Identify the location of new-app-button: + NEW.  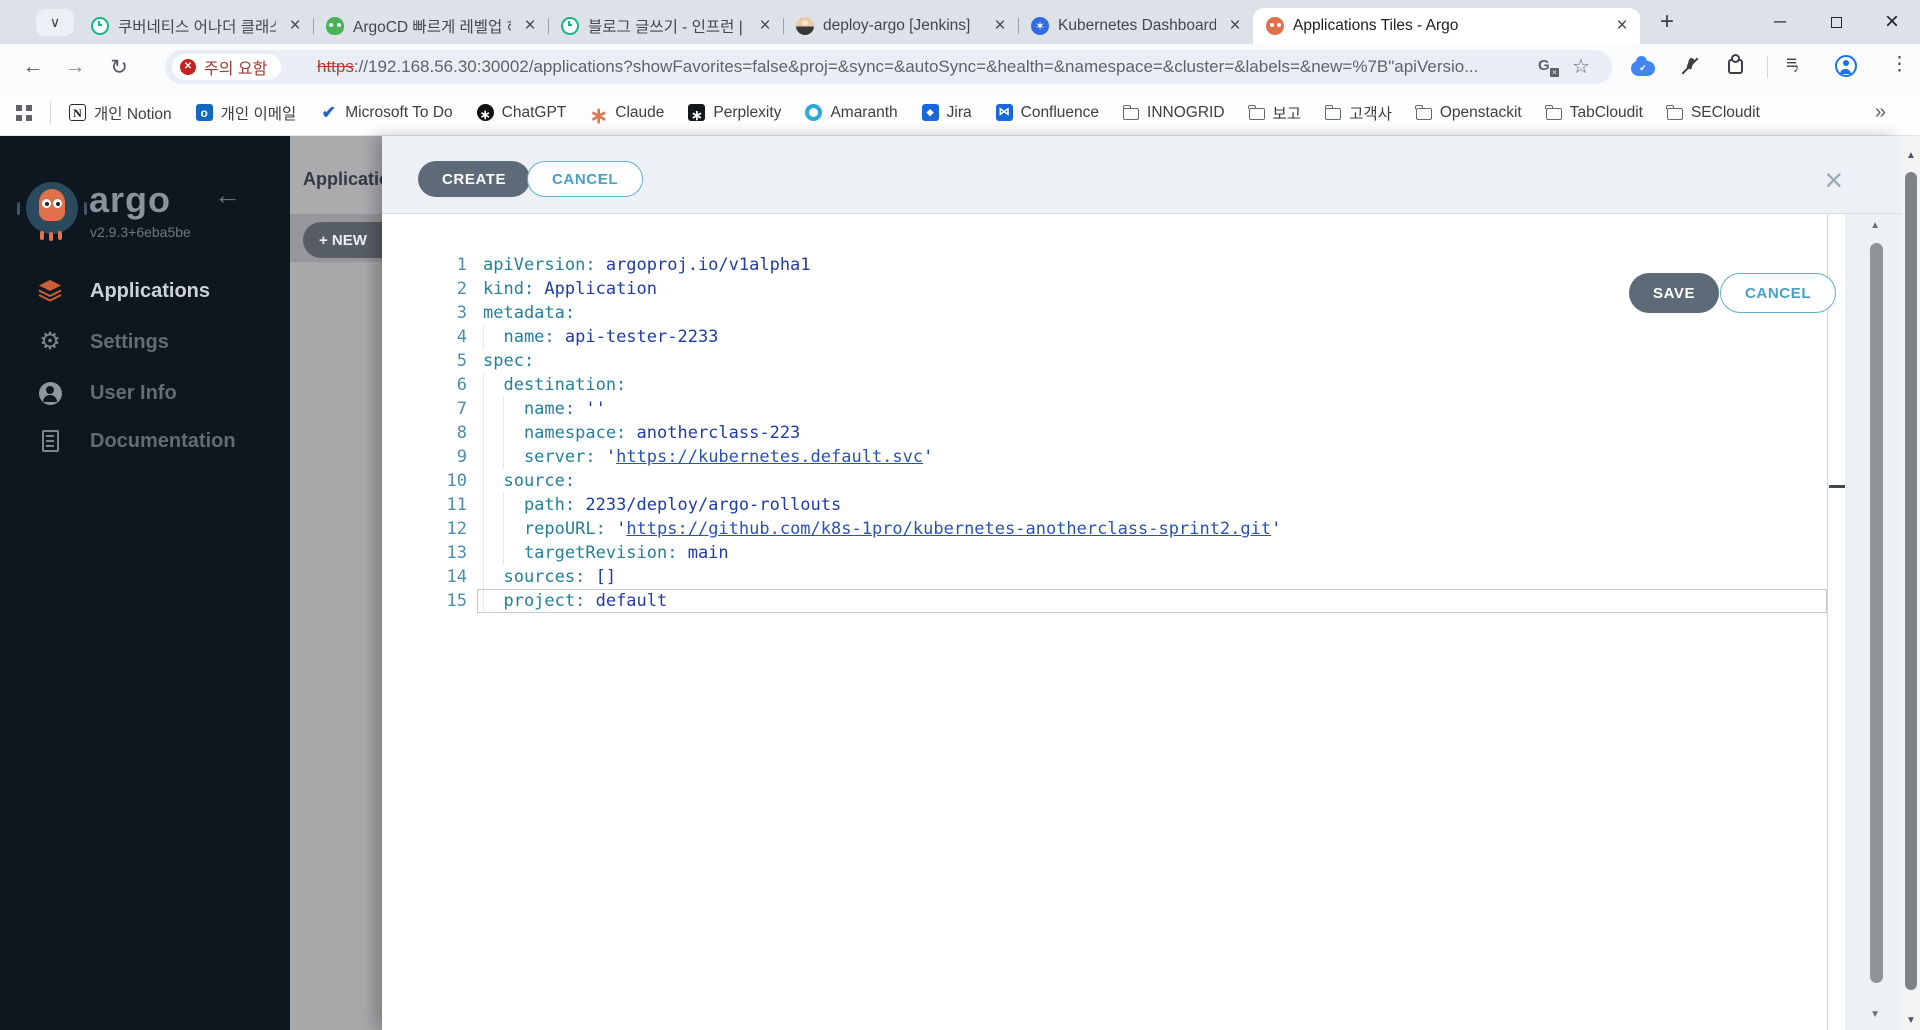
(342, 240).